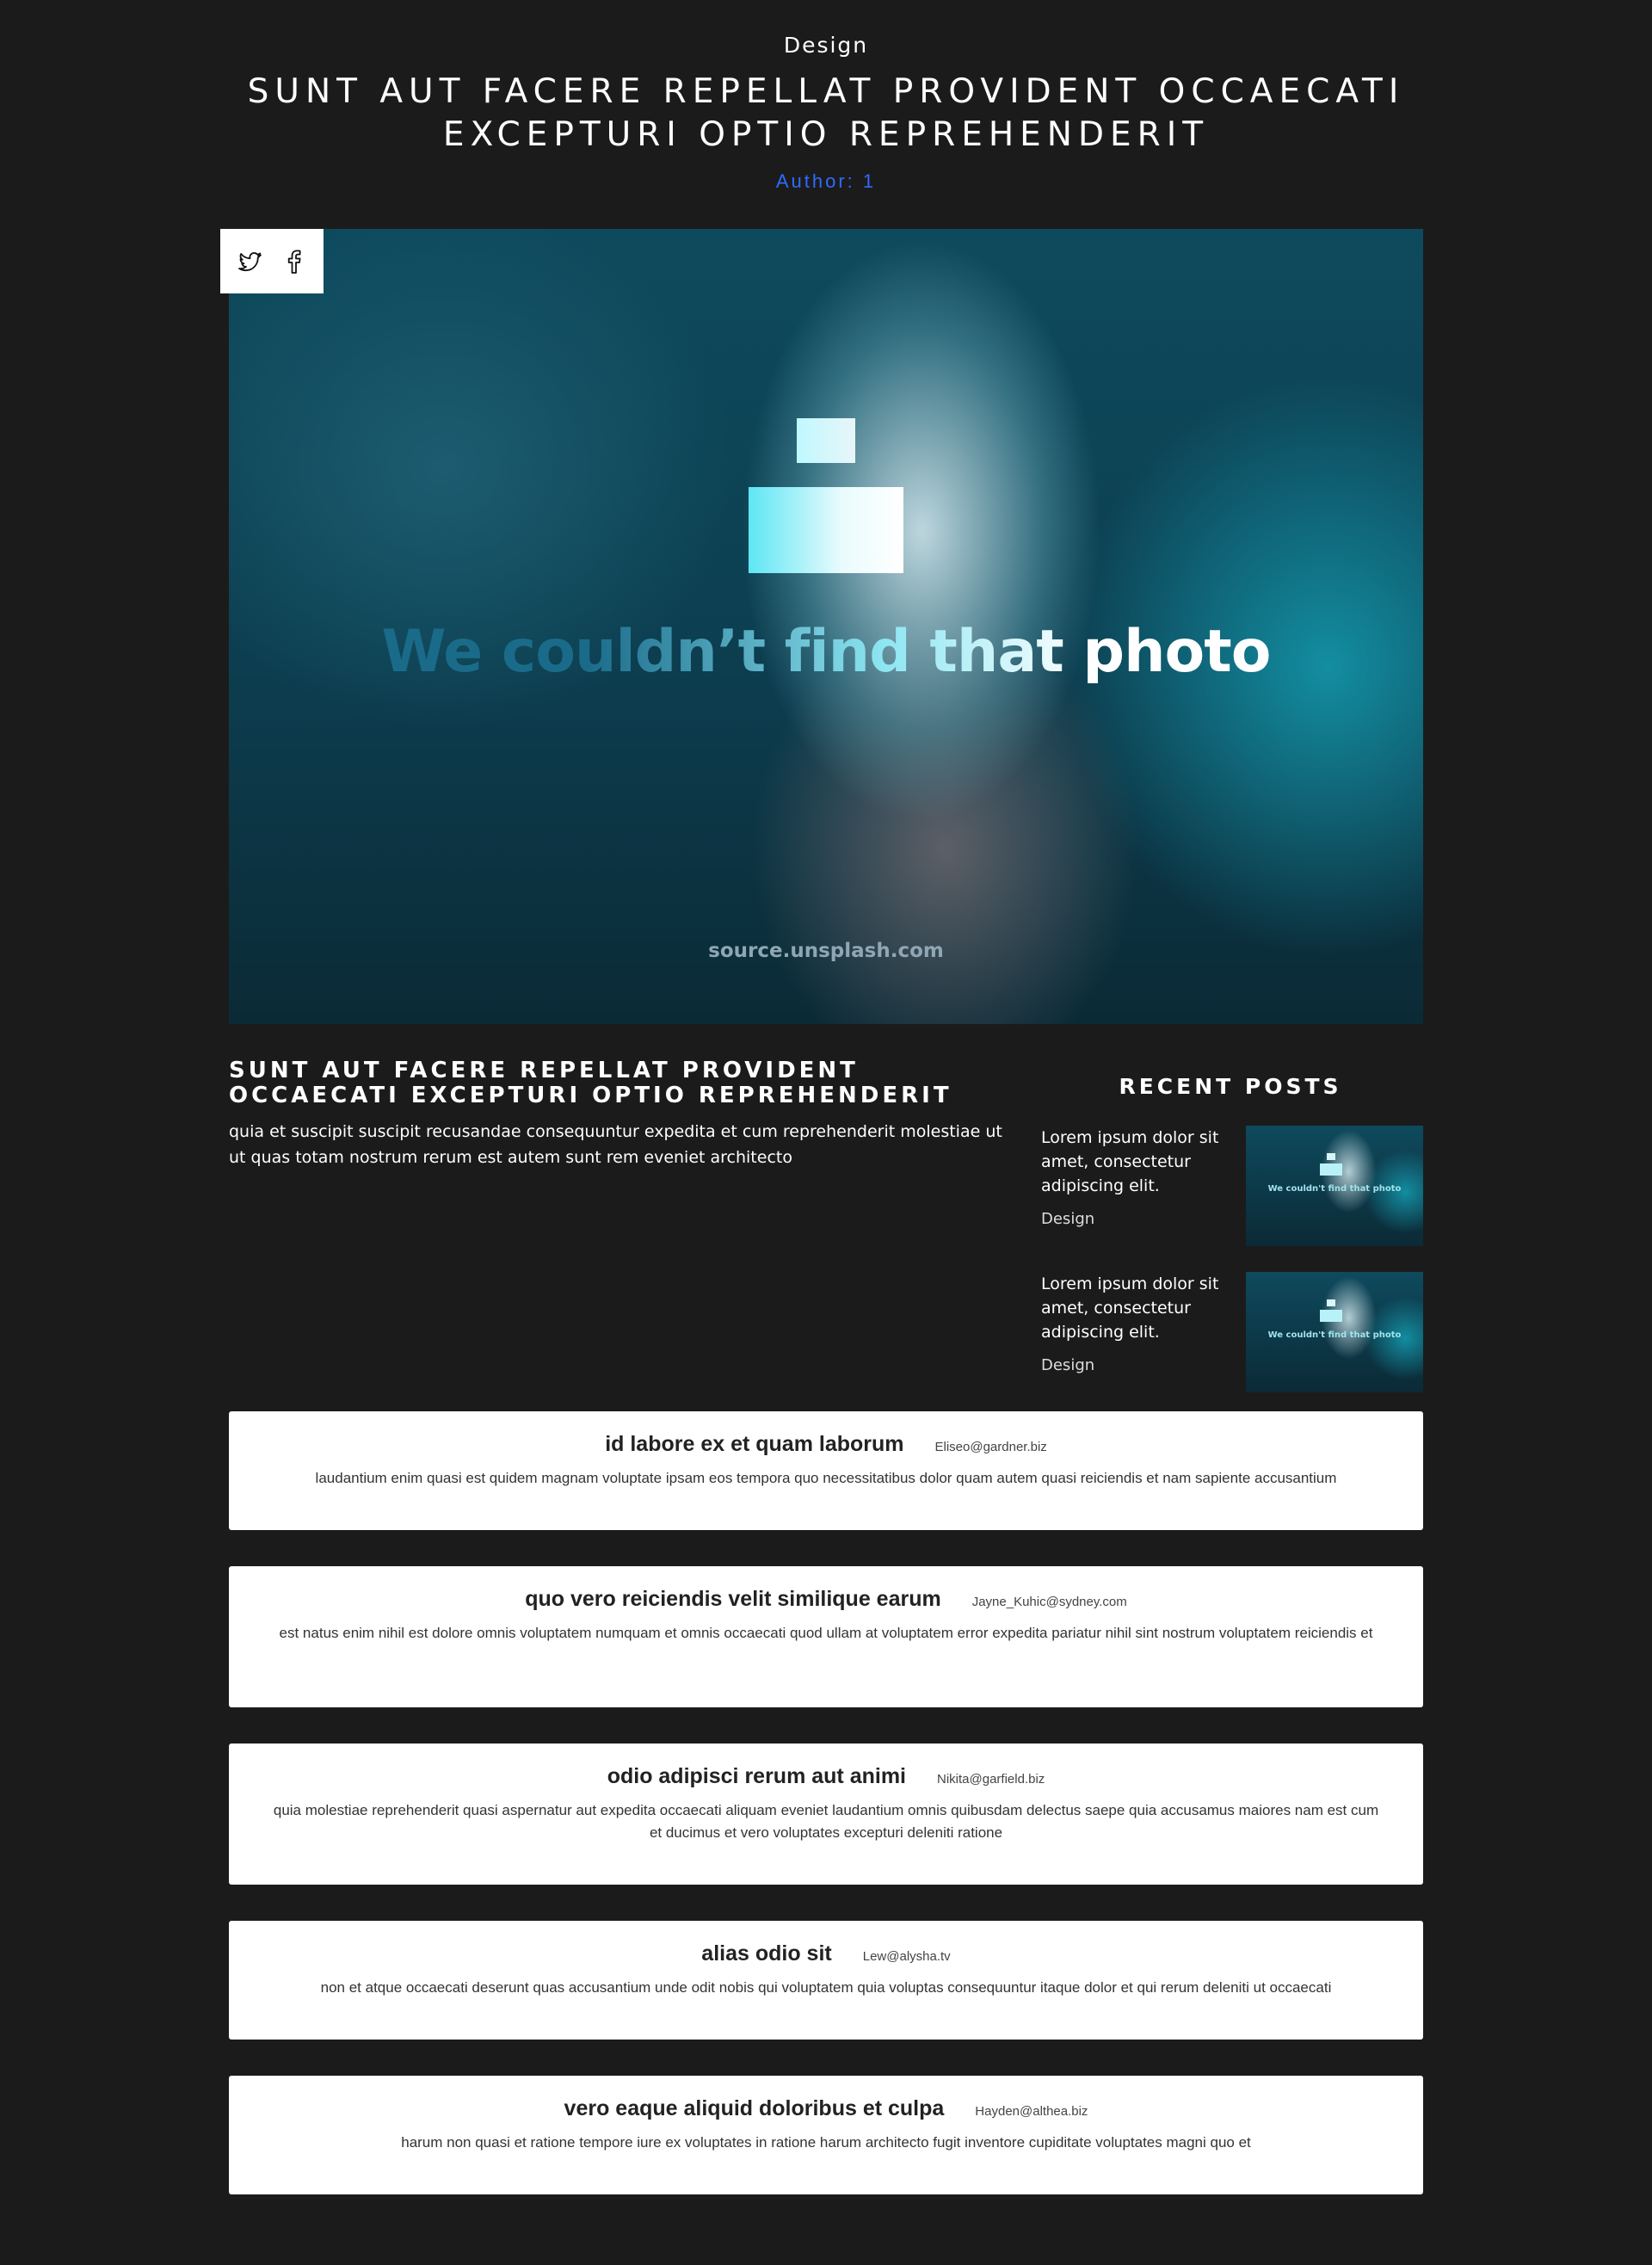  What do you see at coordinates (991, 1447) in the screenshot?
I see `comment-email: Eliseo@gardner.biz` at bounding box center [991, 1447].